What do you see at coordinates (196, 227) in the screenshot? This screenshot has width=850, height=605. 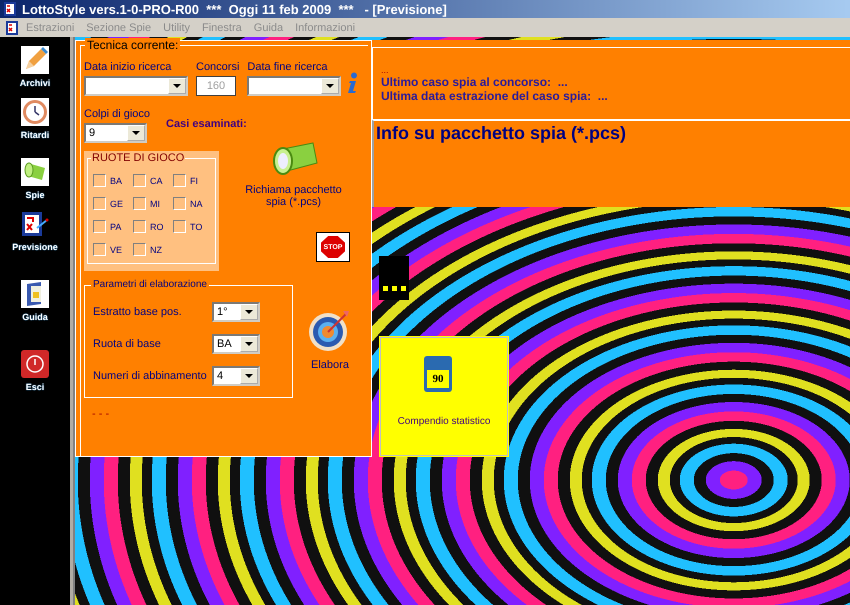 I see `checkbox-label: TO` at bounding box center [196, 227].